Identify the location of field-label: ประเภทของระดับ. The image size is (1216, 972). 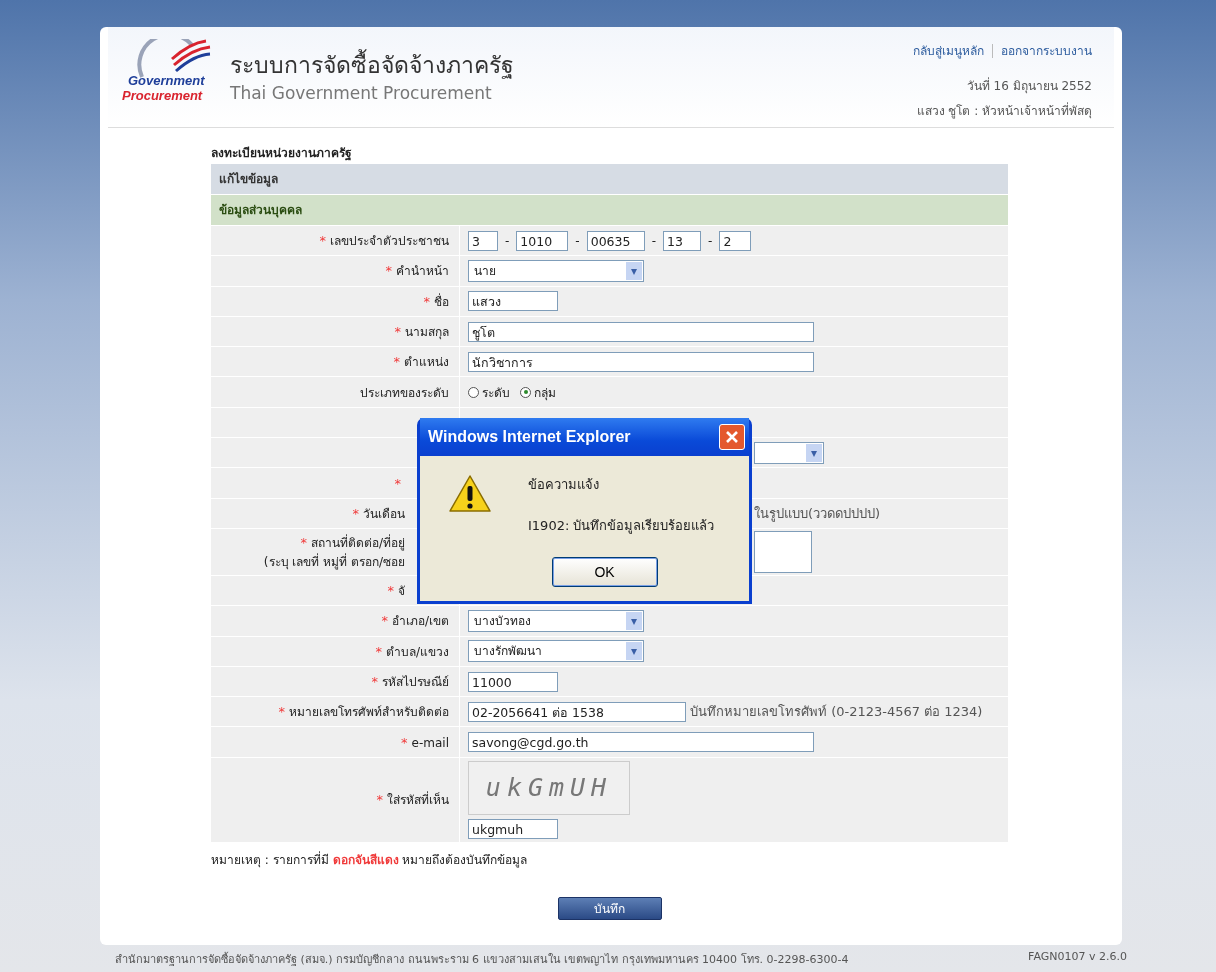
(404, 392).